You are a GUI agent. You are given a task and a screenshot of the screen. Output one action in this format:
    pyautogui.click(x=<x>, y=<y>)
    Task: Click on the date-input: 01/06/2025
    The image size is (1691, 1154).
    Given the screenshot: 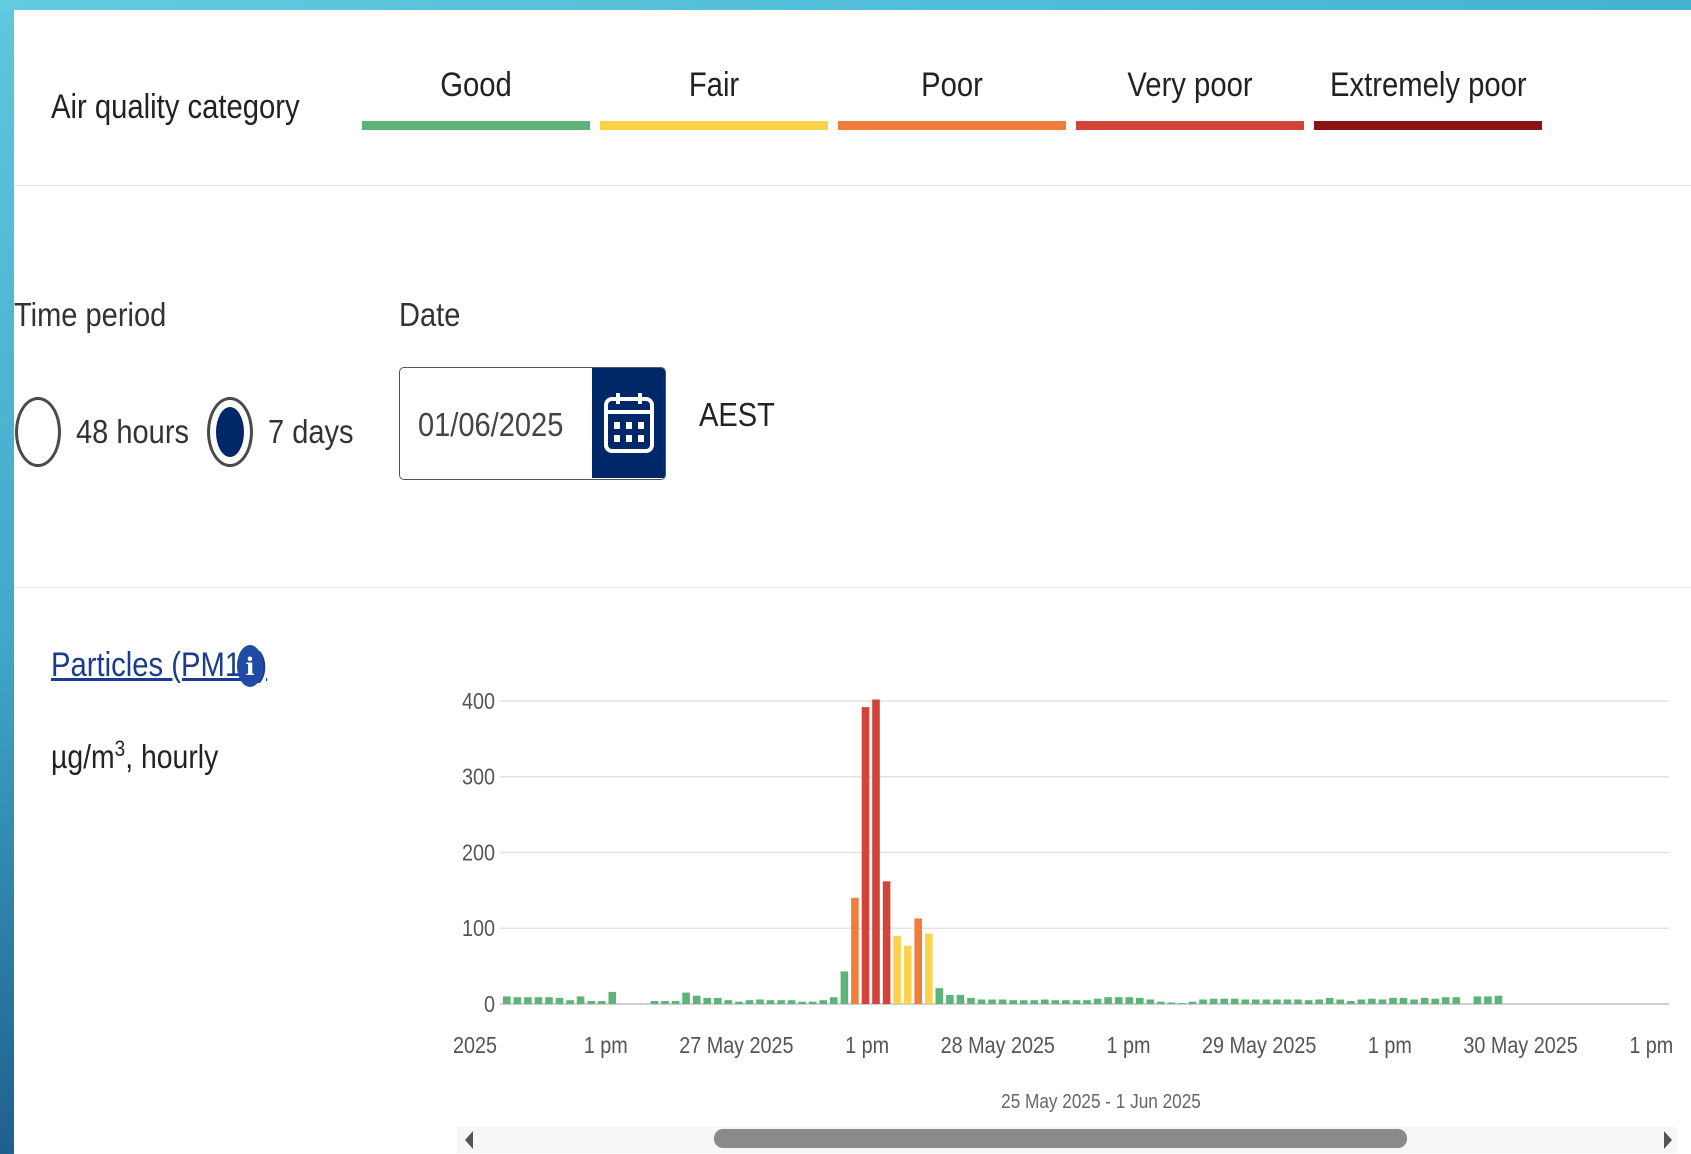 What is the action you would take?
    pyautogui.click(x=532, y=423)
    